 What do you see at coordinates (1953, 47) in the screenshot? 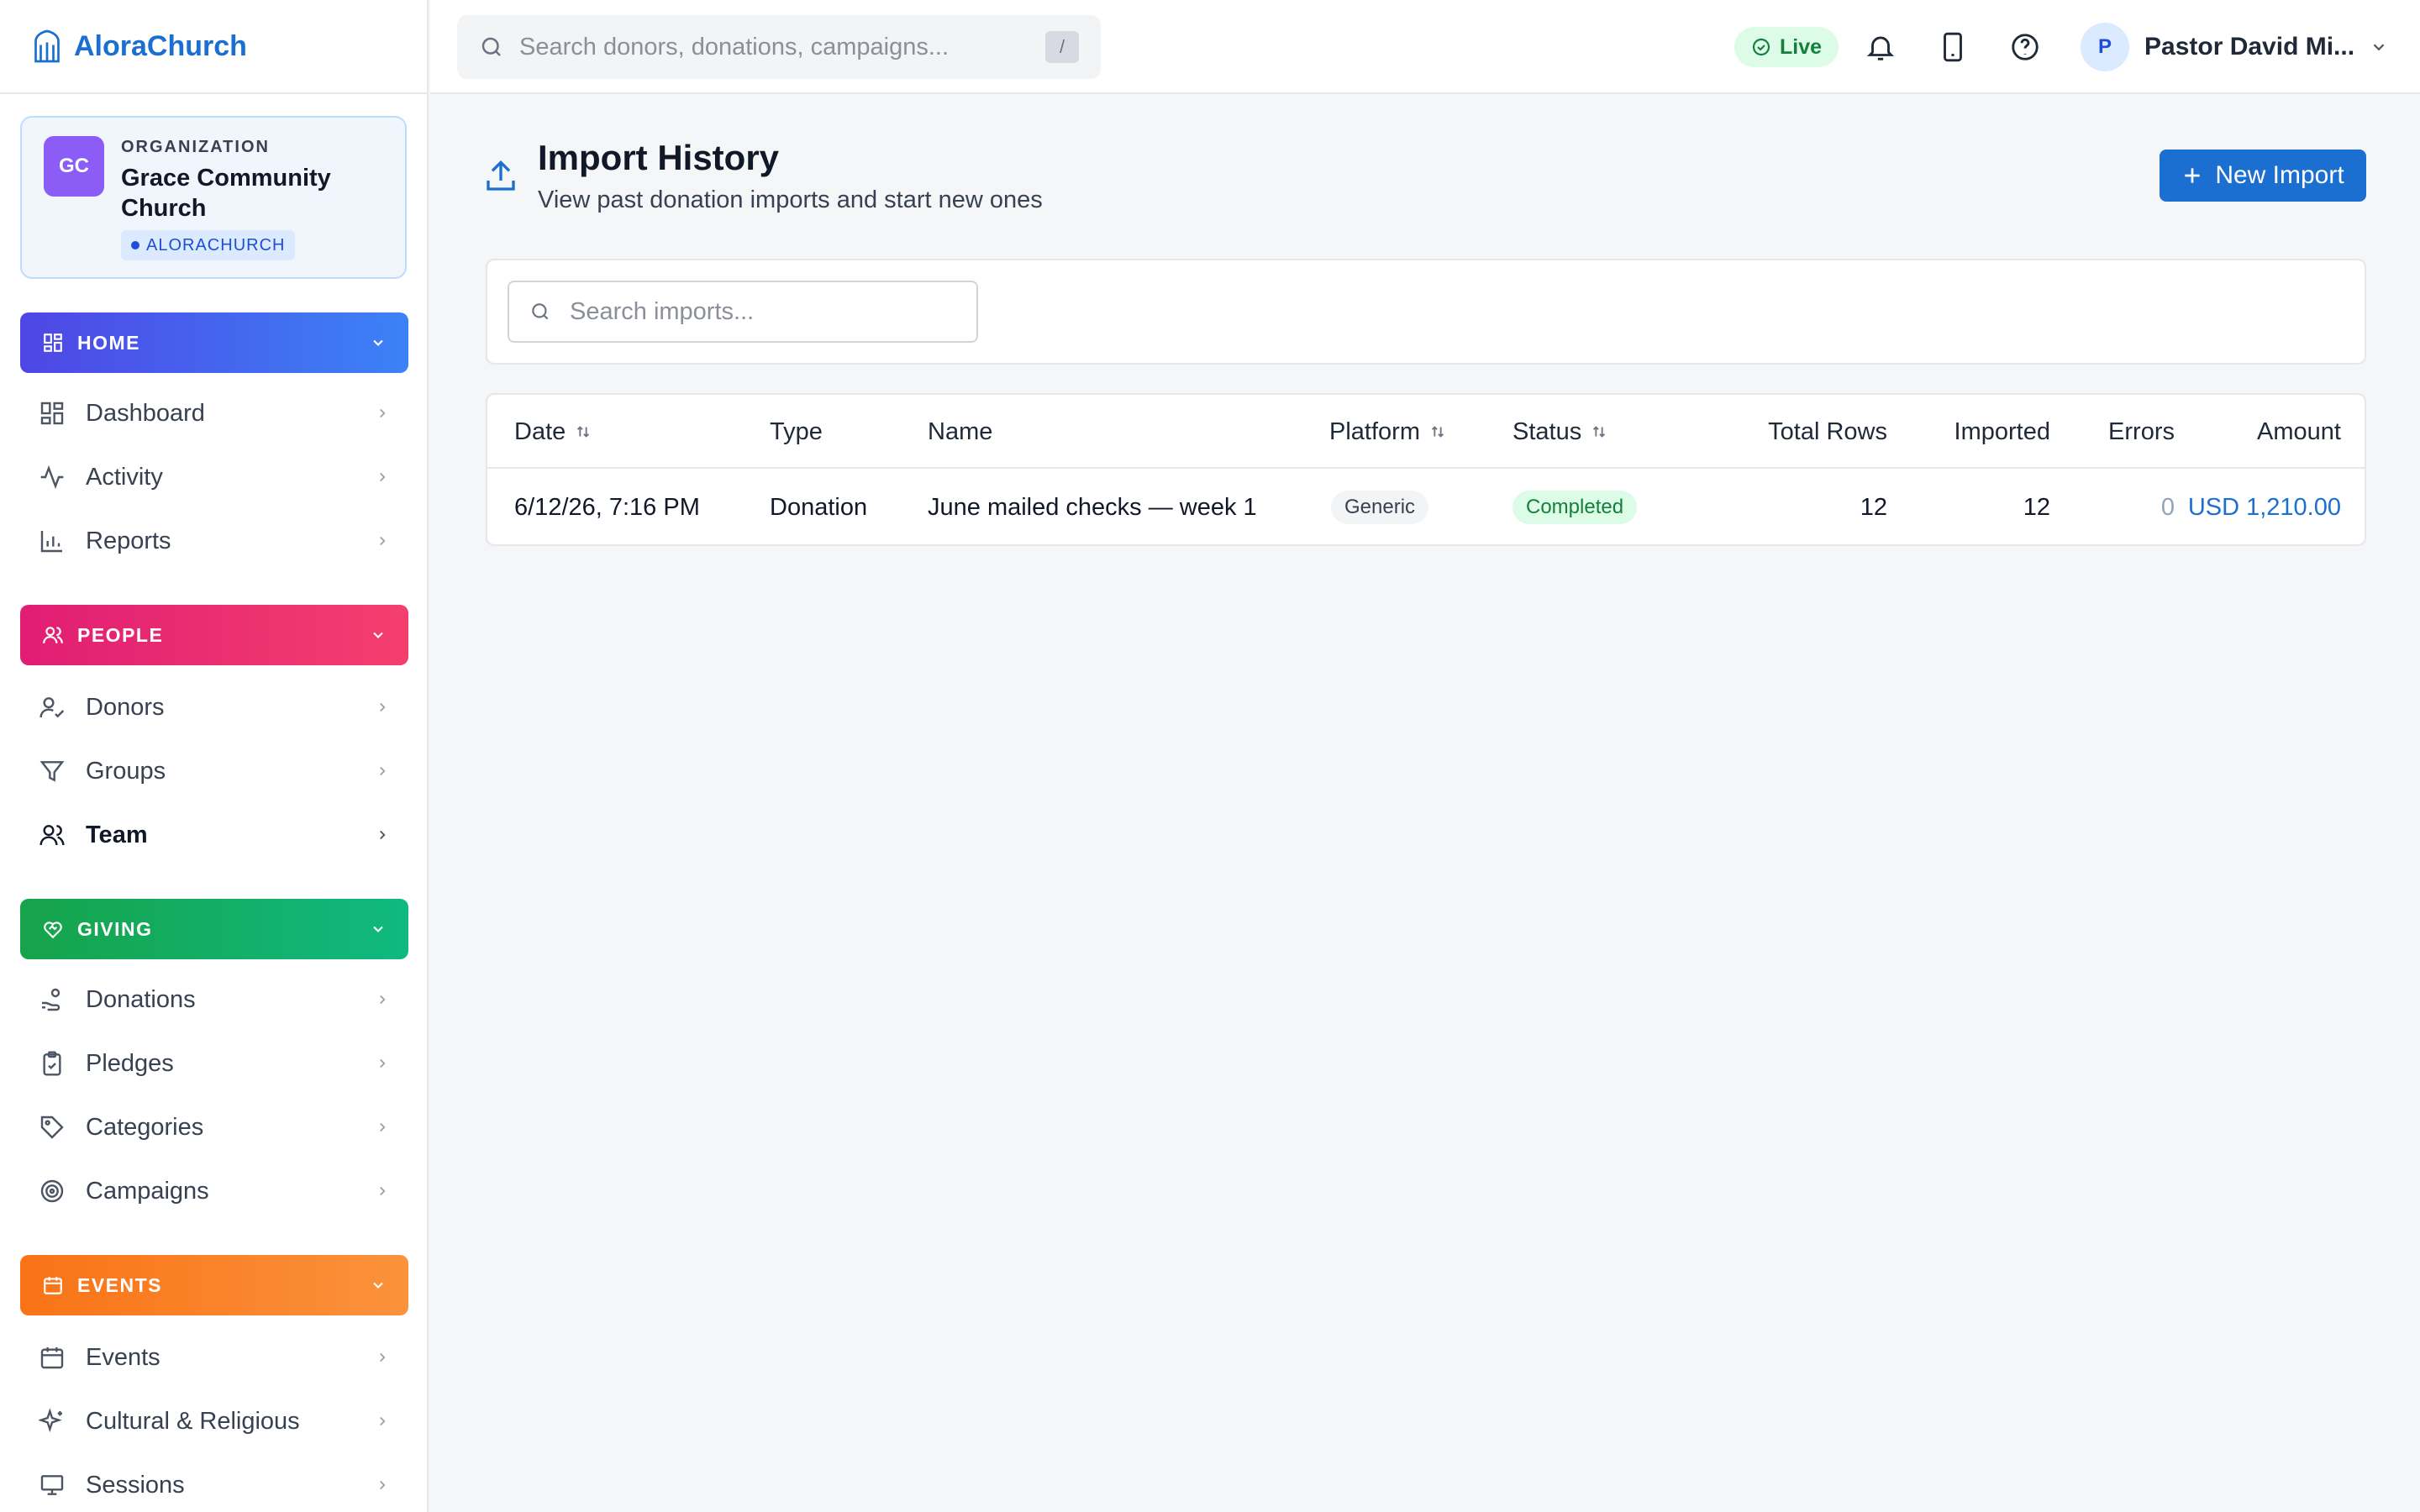
I see `mobile-app-button` at bounding box center [1953, 47].